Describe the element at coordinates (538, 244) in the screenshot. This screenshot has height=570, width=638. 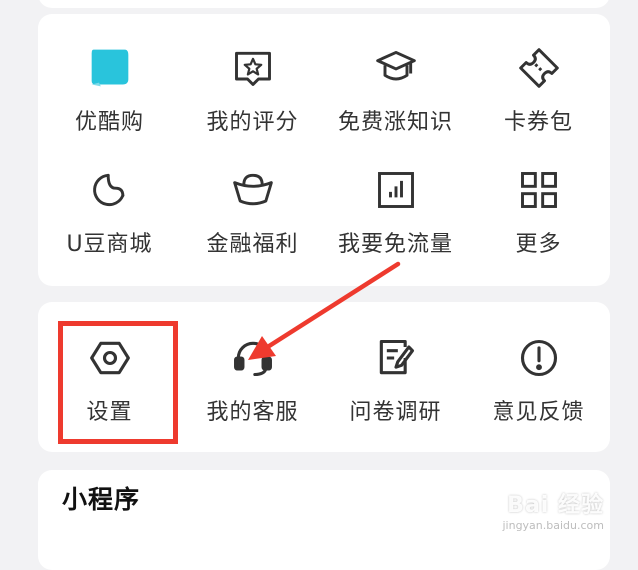
I see `menu-item-label: 更多` at that location.